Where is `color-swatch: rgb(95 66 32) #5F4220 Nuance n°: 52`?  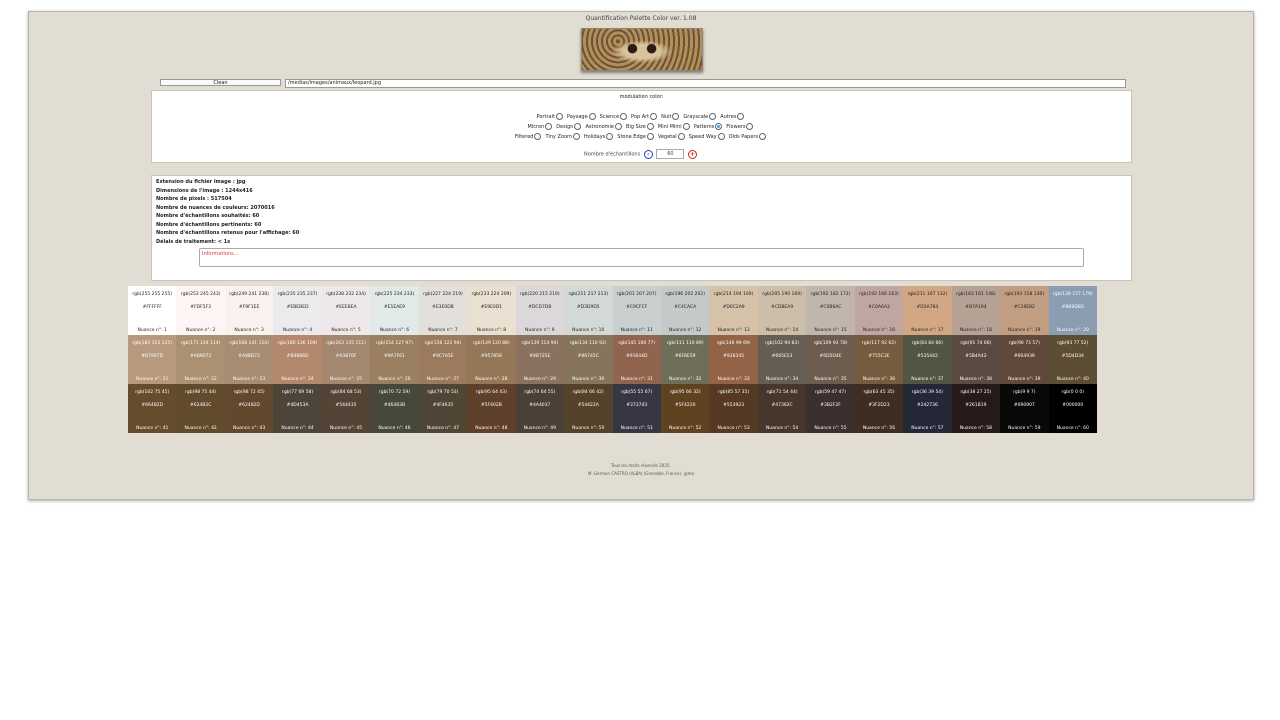 color-swatch: rgb(95 66 32) #5F4220 Nuance n°: 52 is located at coordinates (685, 408).